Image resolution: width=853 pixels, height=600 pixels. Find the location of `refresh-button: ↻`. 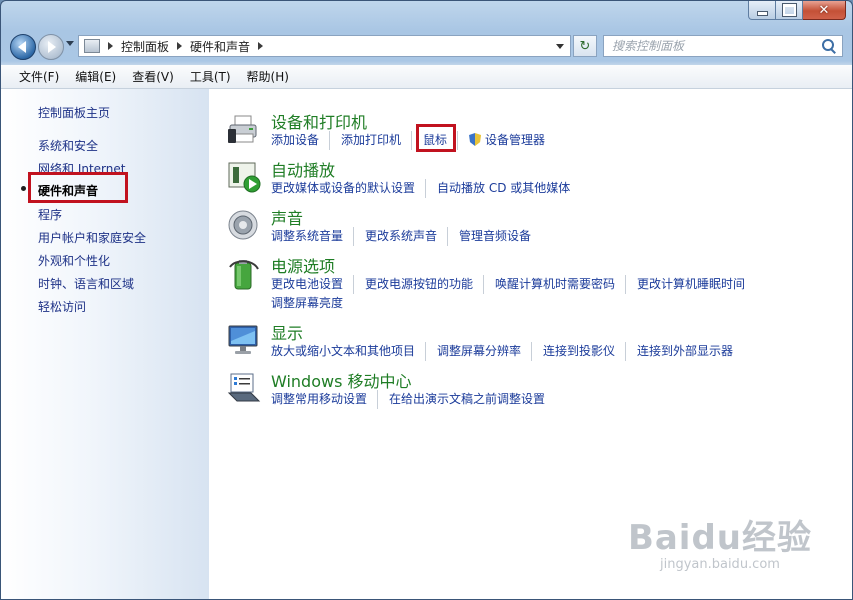

refresh-button: ↻ is located at coordinates (585, 46).